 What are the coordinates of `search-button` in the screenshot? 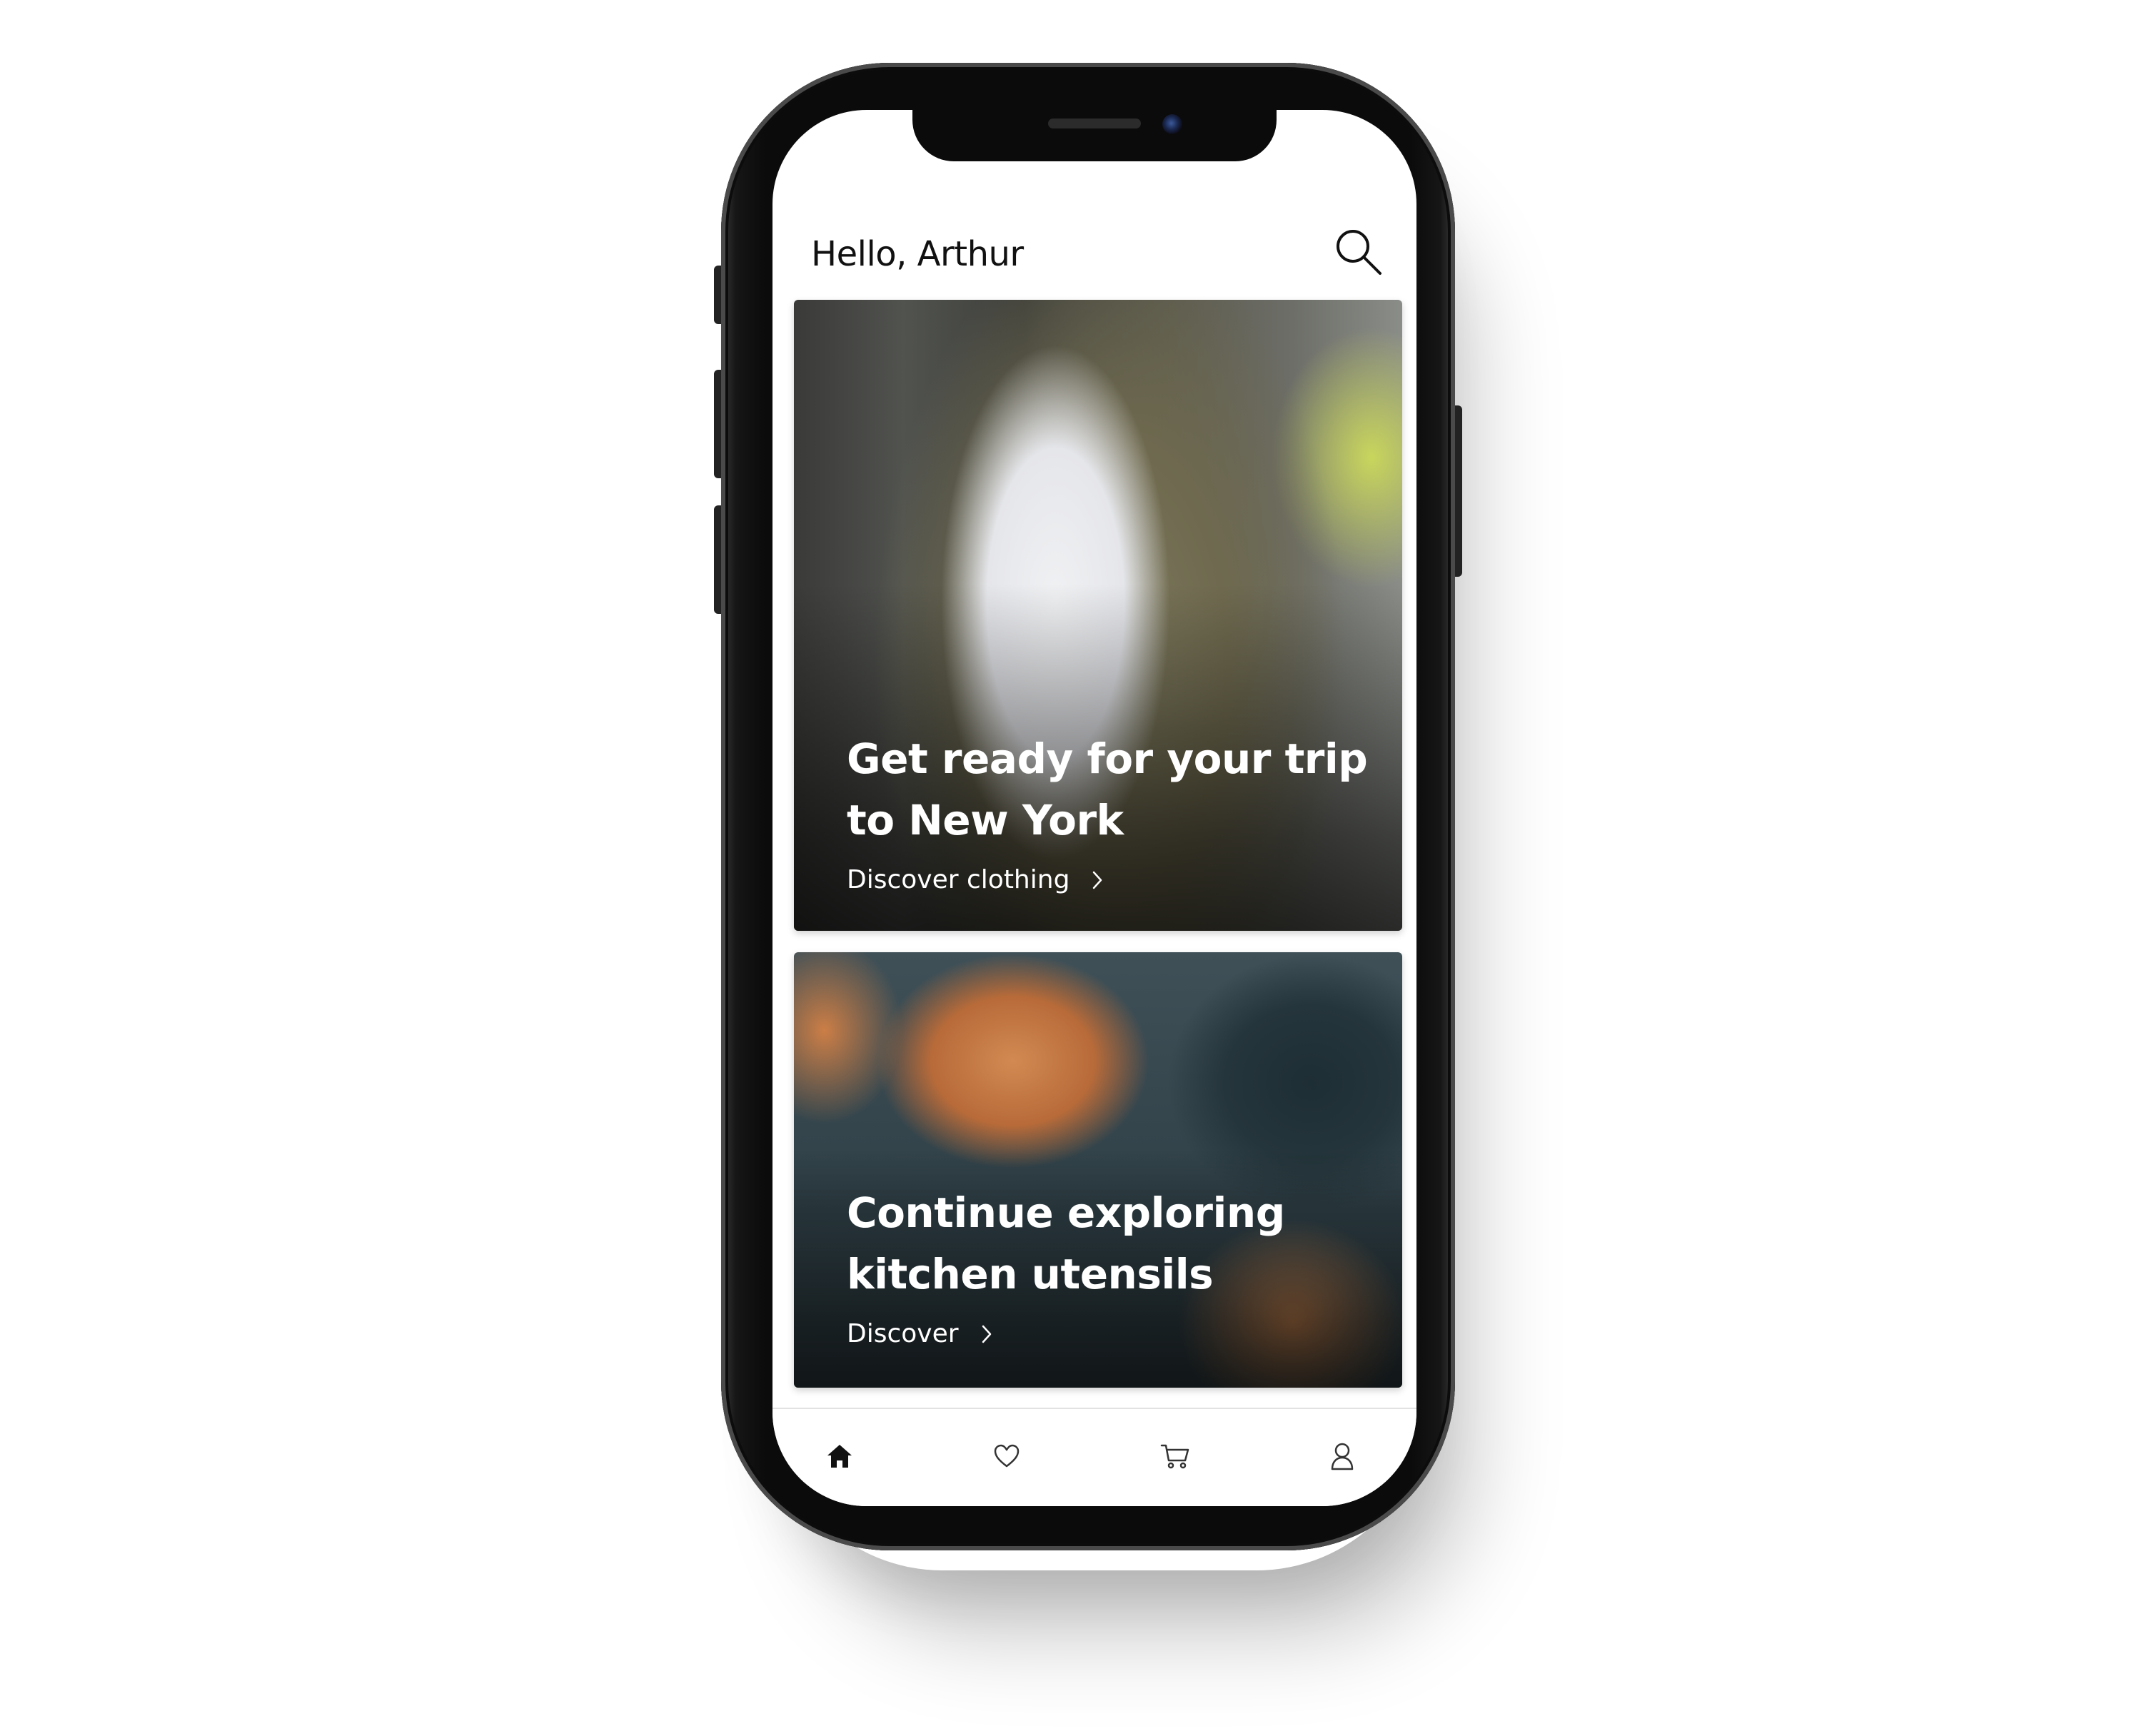 It's located at (1358, 251).